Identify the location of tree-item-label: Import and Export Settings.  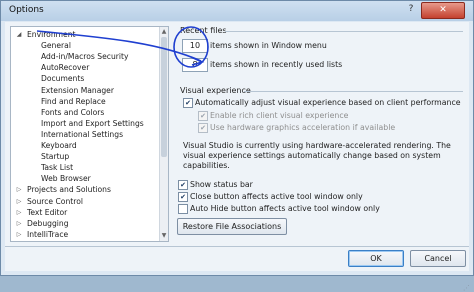
(92, 123).